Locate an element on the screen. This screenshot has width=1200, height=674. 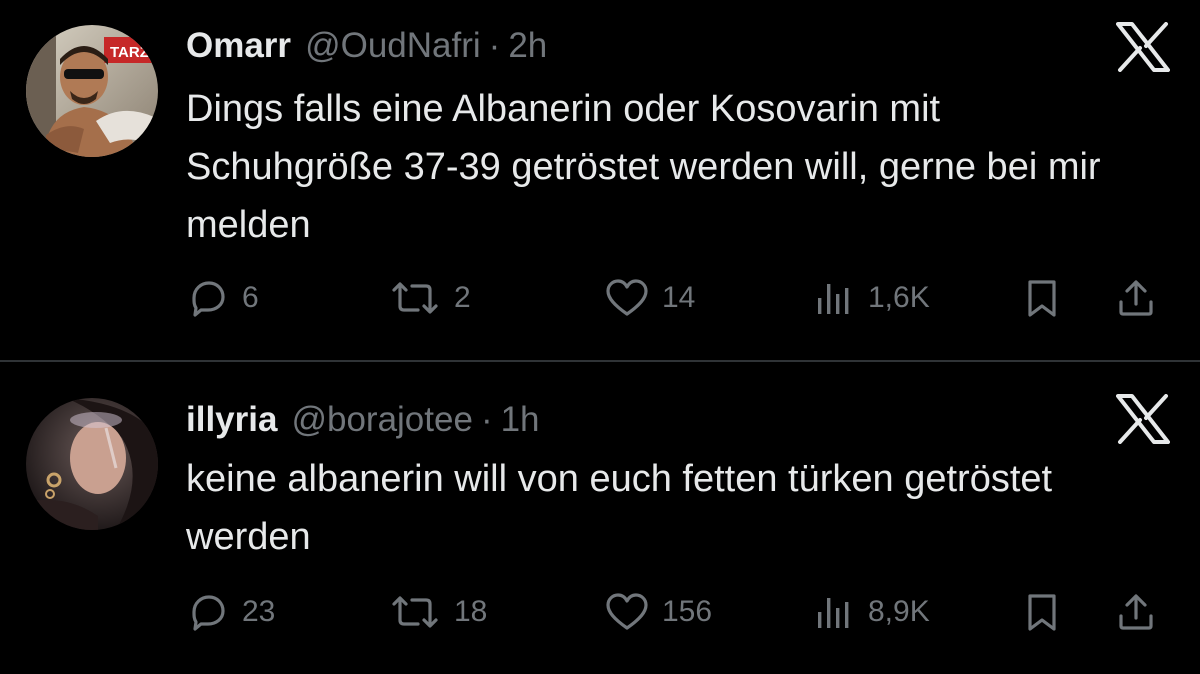
like-count: 14 is located at coordinates (679, 297).